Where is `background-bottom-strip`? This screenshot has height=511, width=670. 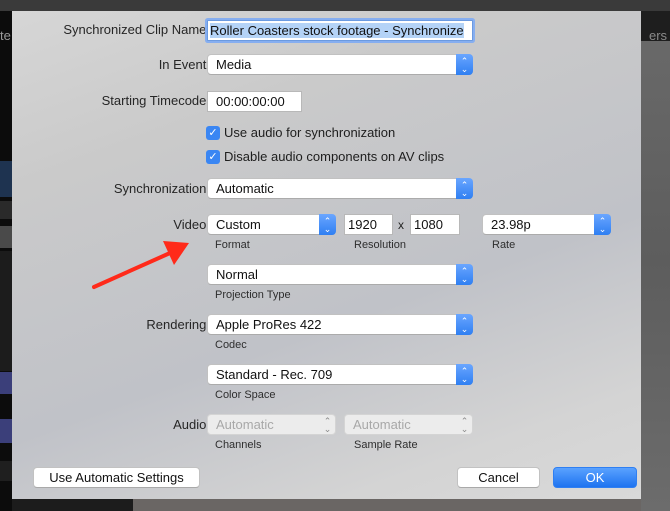 background-bottom-strip is located at coordinates (326, 505).